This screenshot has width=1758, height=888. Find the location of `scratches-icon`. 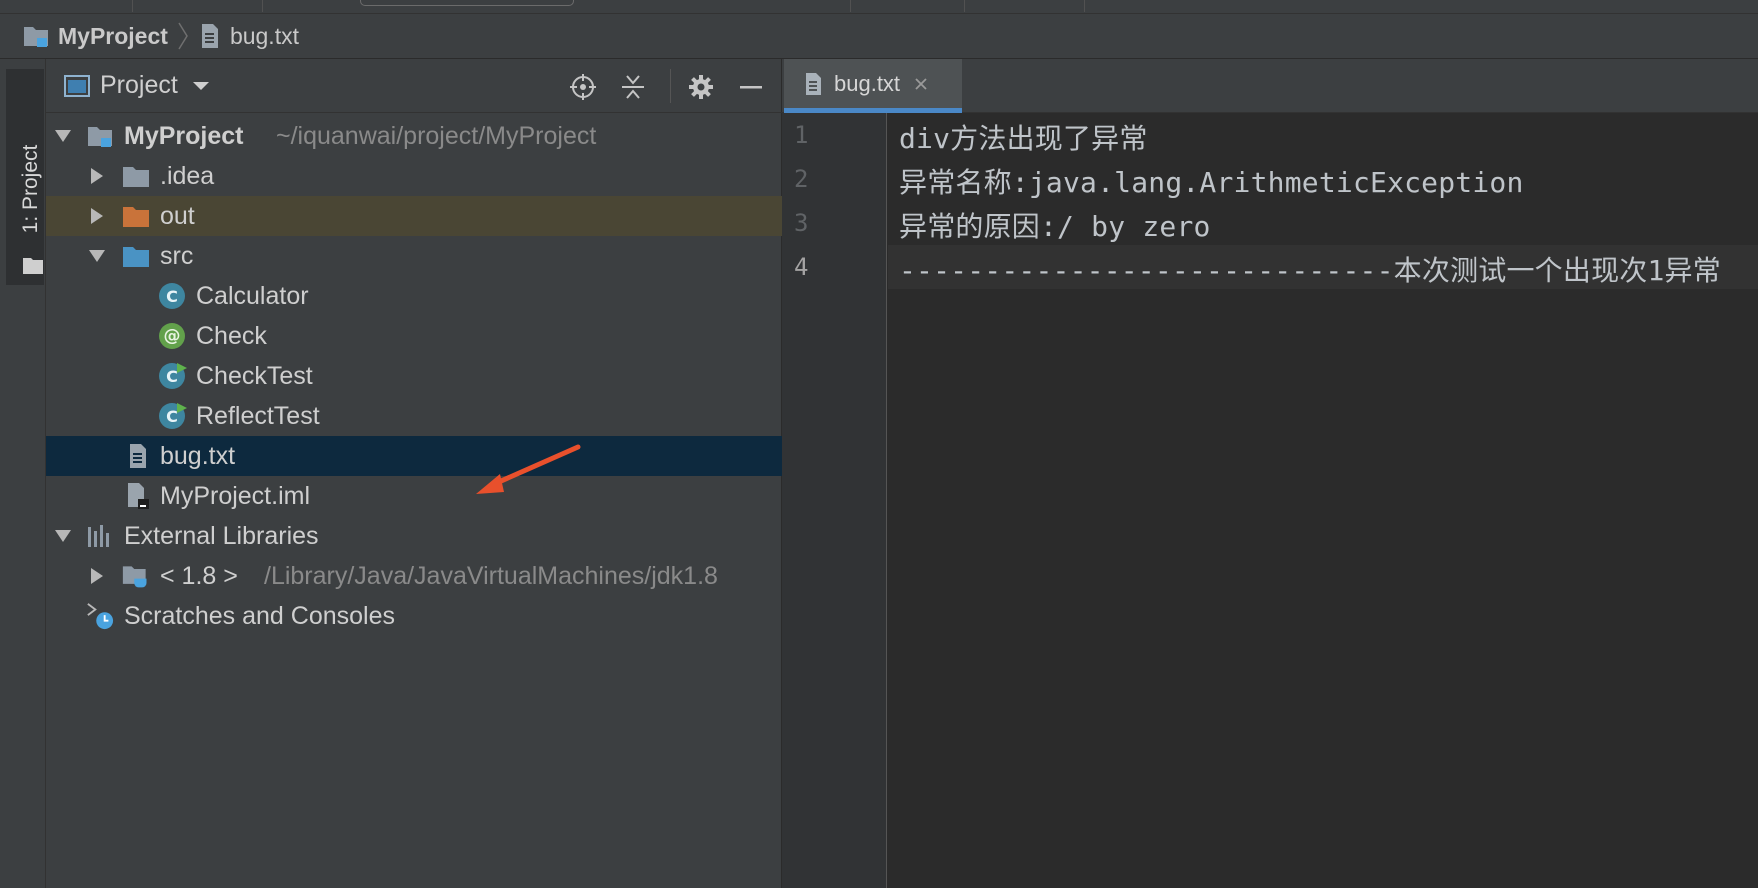

scratches-icon is located at coordinates (100, 616).